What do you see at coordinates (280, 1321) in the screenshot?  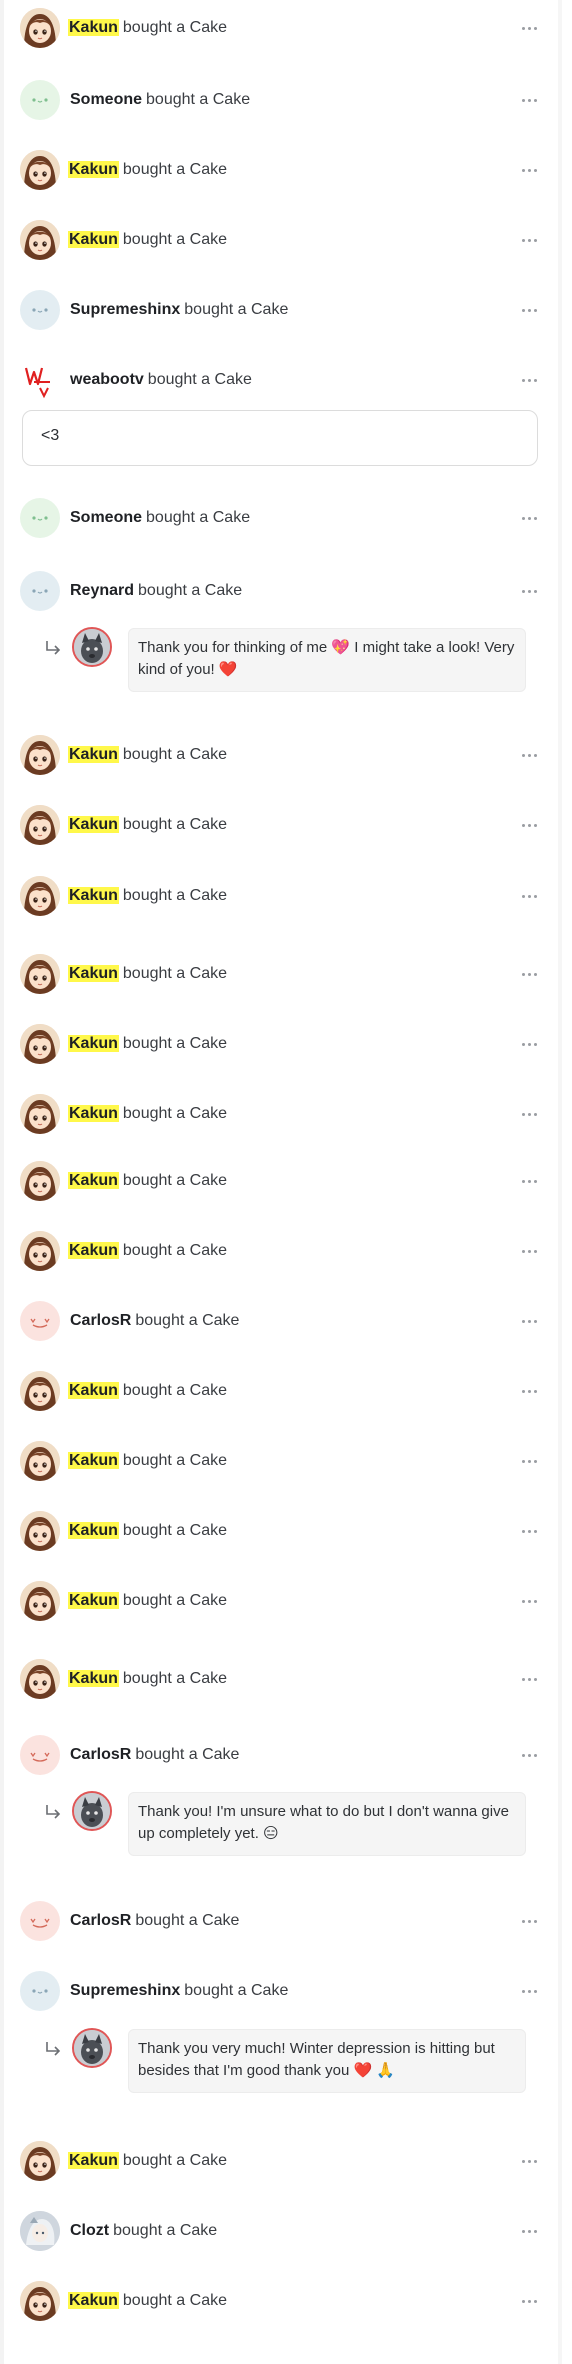 I see `feed-item: CarlosR bought a Cake` at bounding box center [280, 1321].